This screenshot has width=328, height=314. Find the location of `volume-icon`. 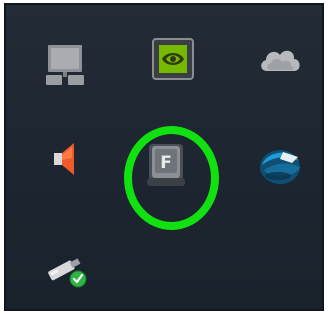

volume-icon is located at coordinates (65, 159).